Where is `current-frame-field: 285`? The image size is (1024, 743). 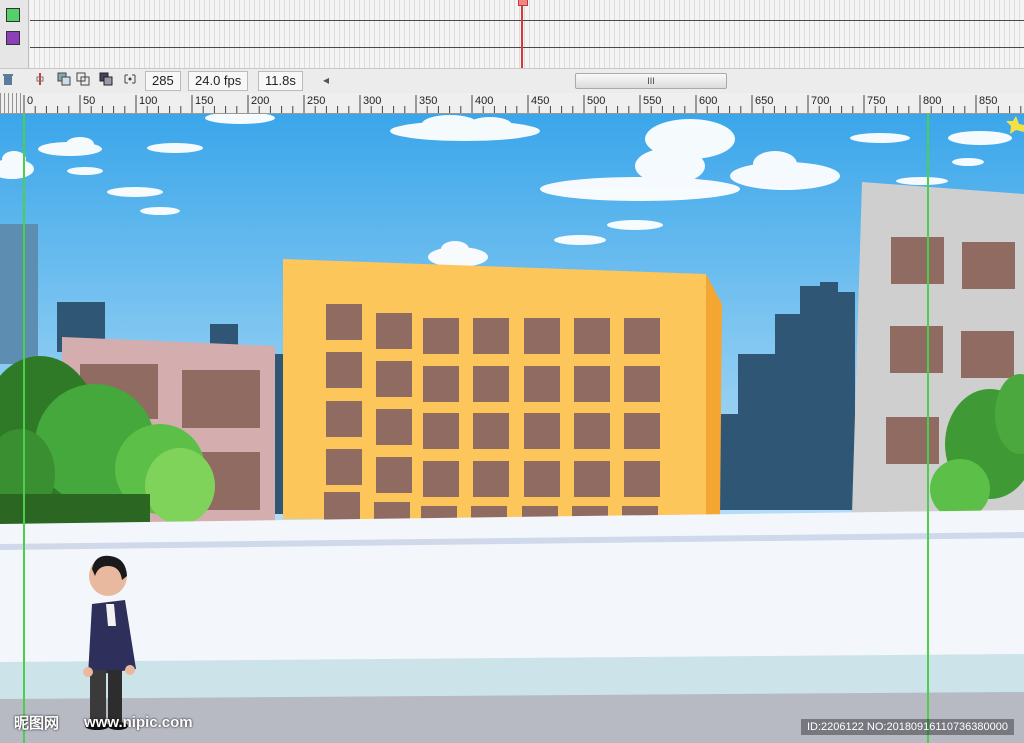 current-frame-field: 285 is located at coordinates (163, 81).